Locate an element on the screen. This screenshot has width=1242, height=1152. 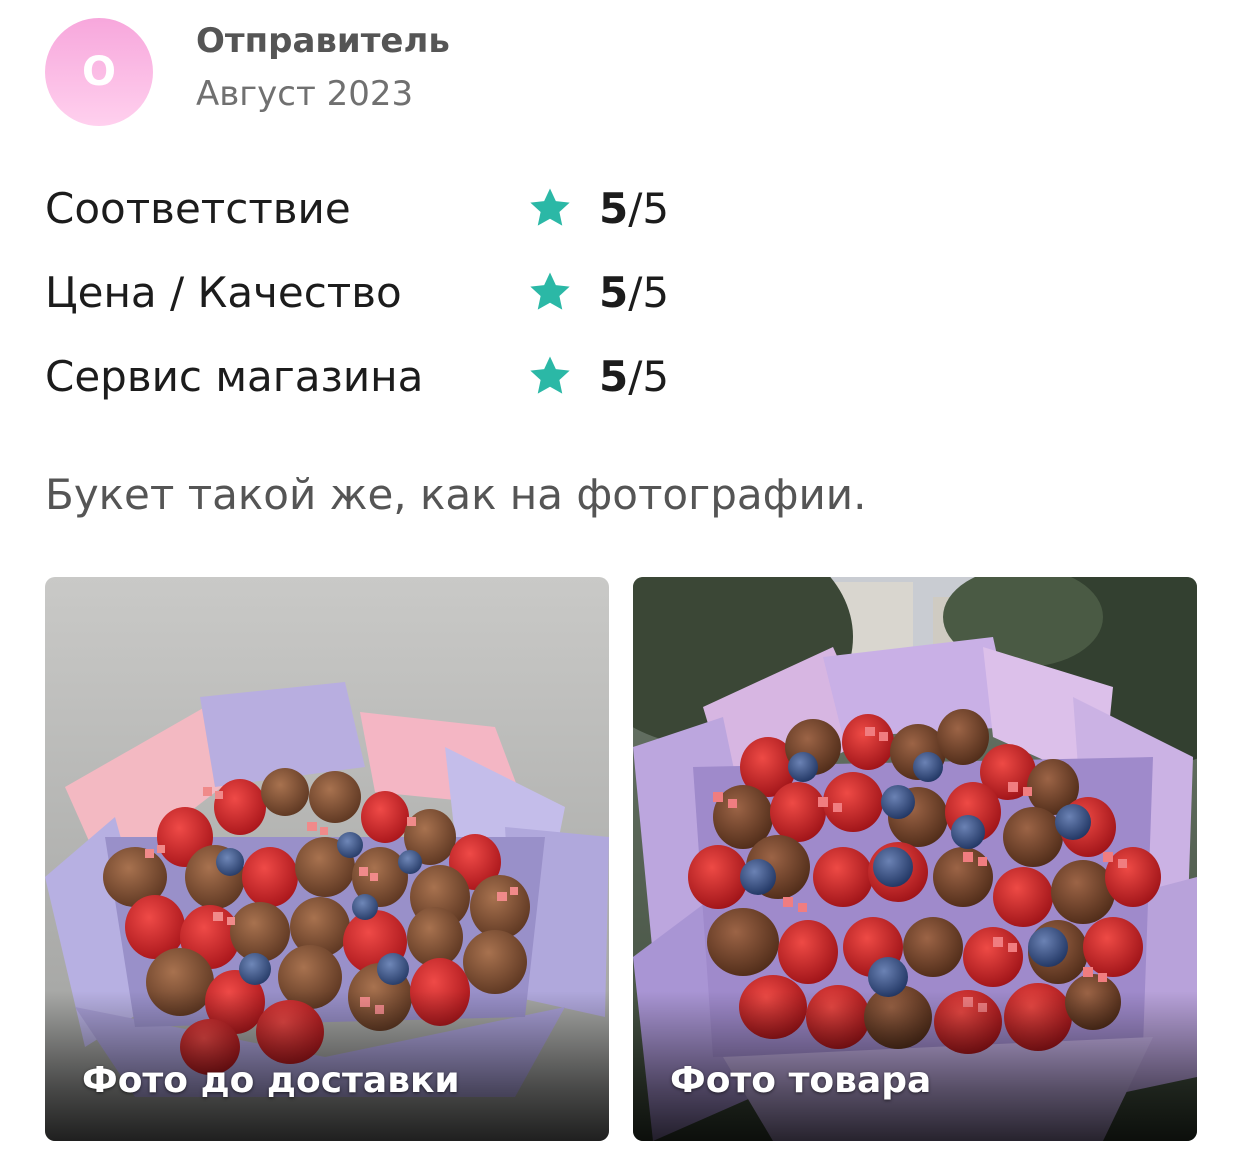
sender-name: Отправитель is located at coordinates (323, 41).